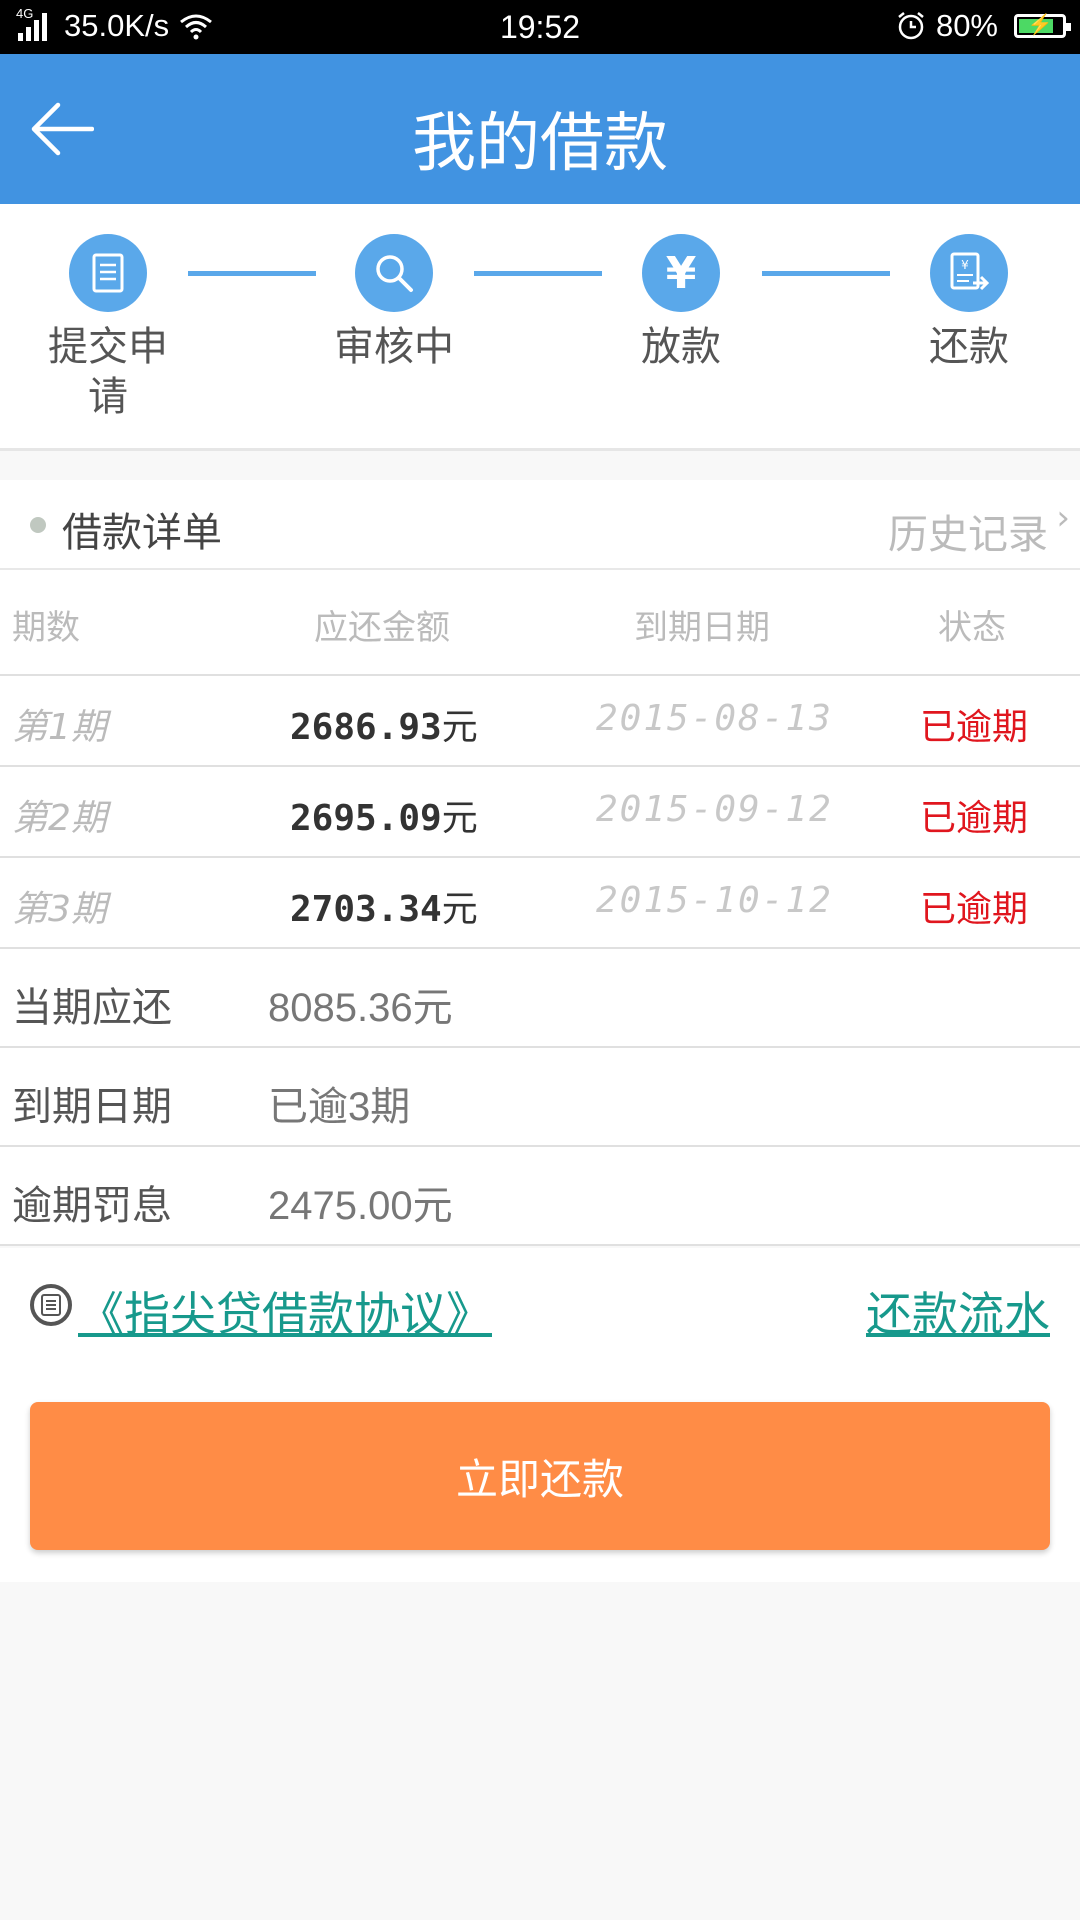  Describe the element at coordinates (360, 1206) in the screenshot. I see `summary-value: 2475.00元` at that location.